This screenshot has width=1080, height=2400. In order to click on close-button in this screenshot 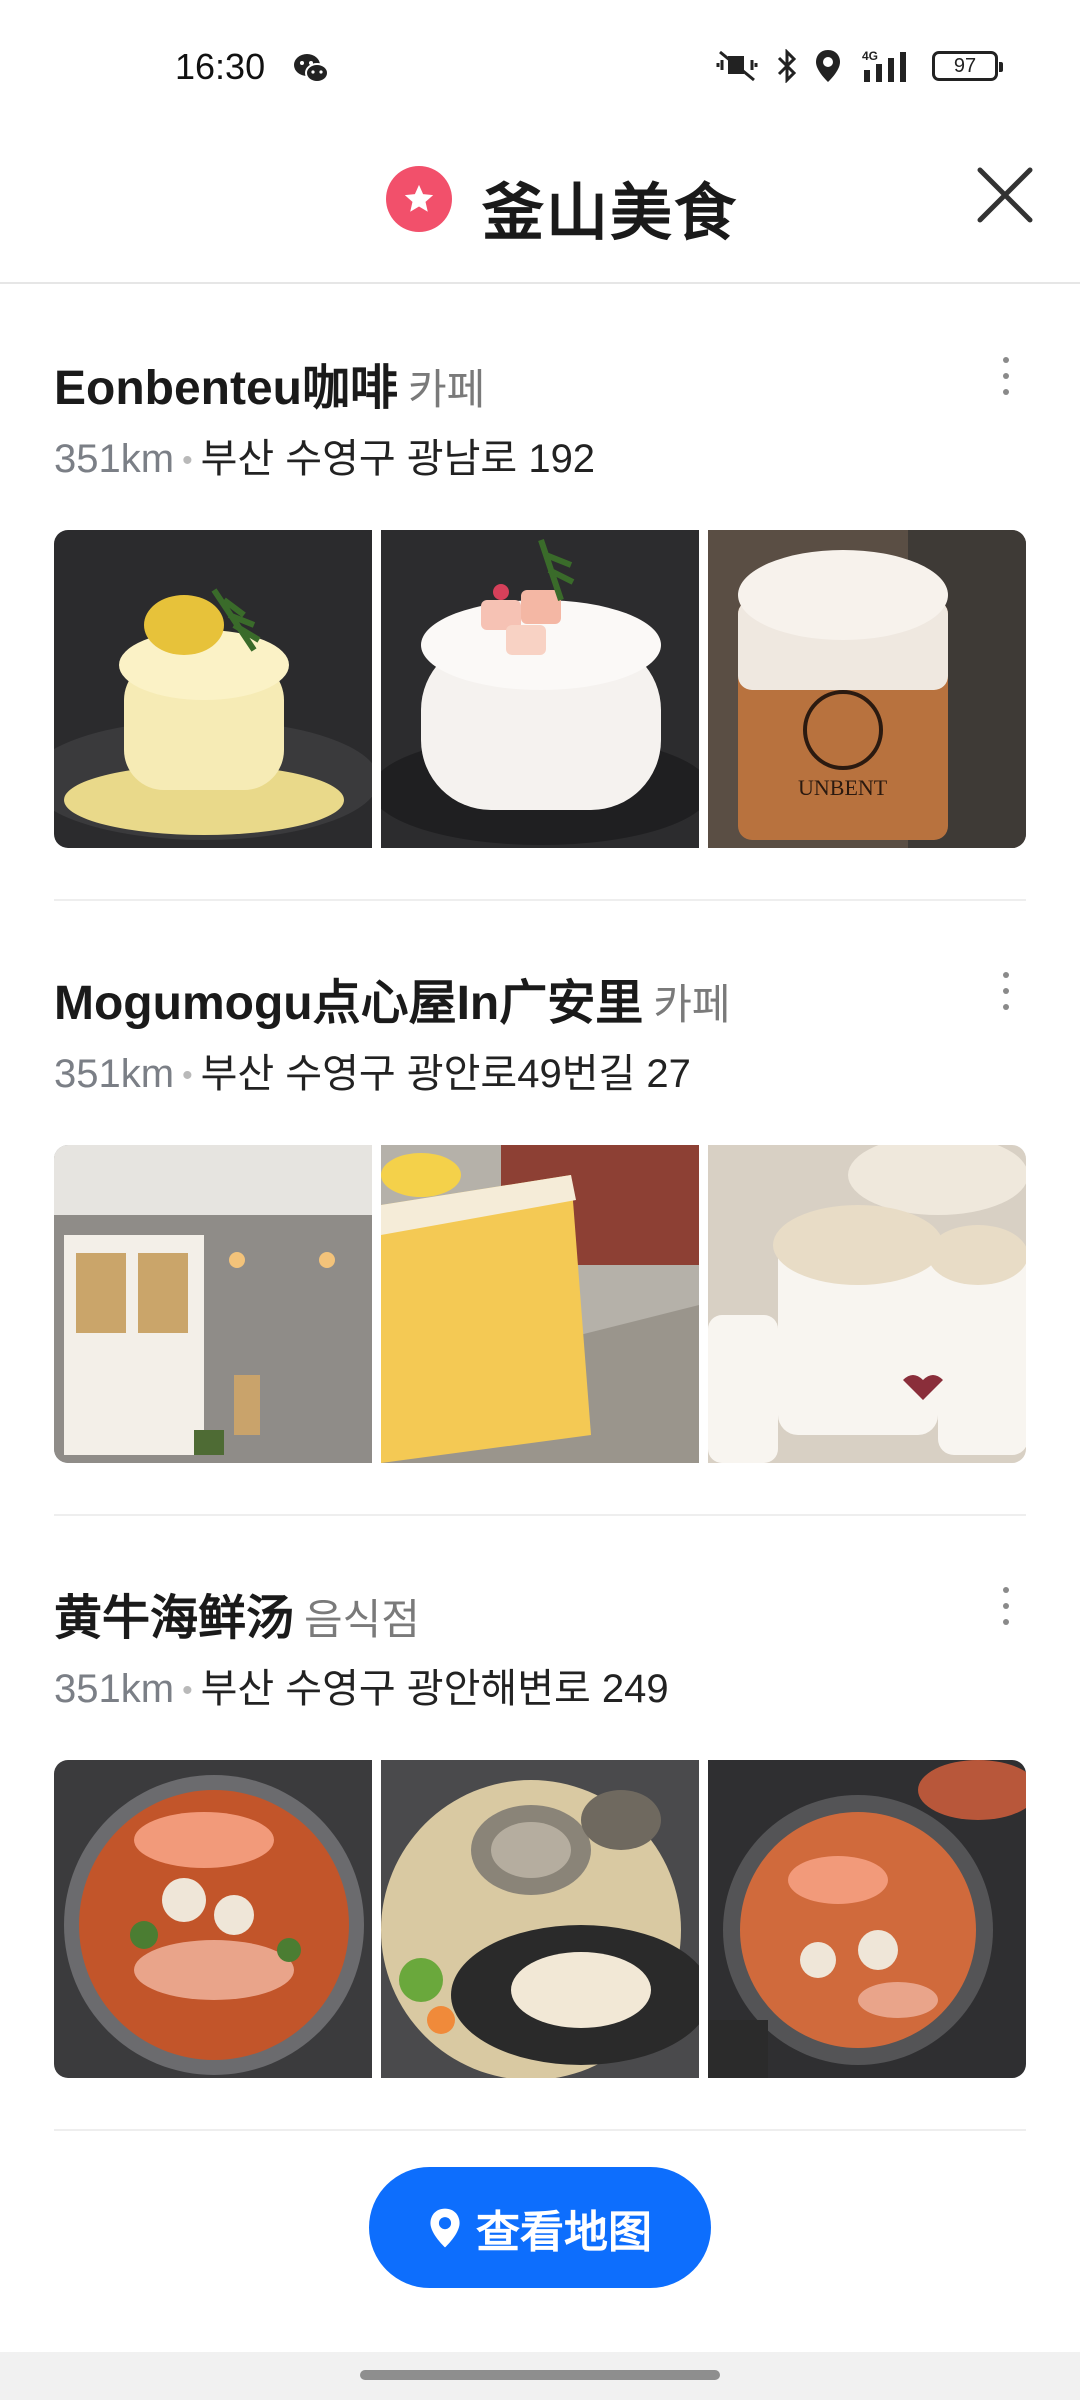, I will do `click(1005, 195)`.